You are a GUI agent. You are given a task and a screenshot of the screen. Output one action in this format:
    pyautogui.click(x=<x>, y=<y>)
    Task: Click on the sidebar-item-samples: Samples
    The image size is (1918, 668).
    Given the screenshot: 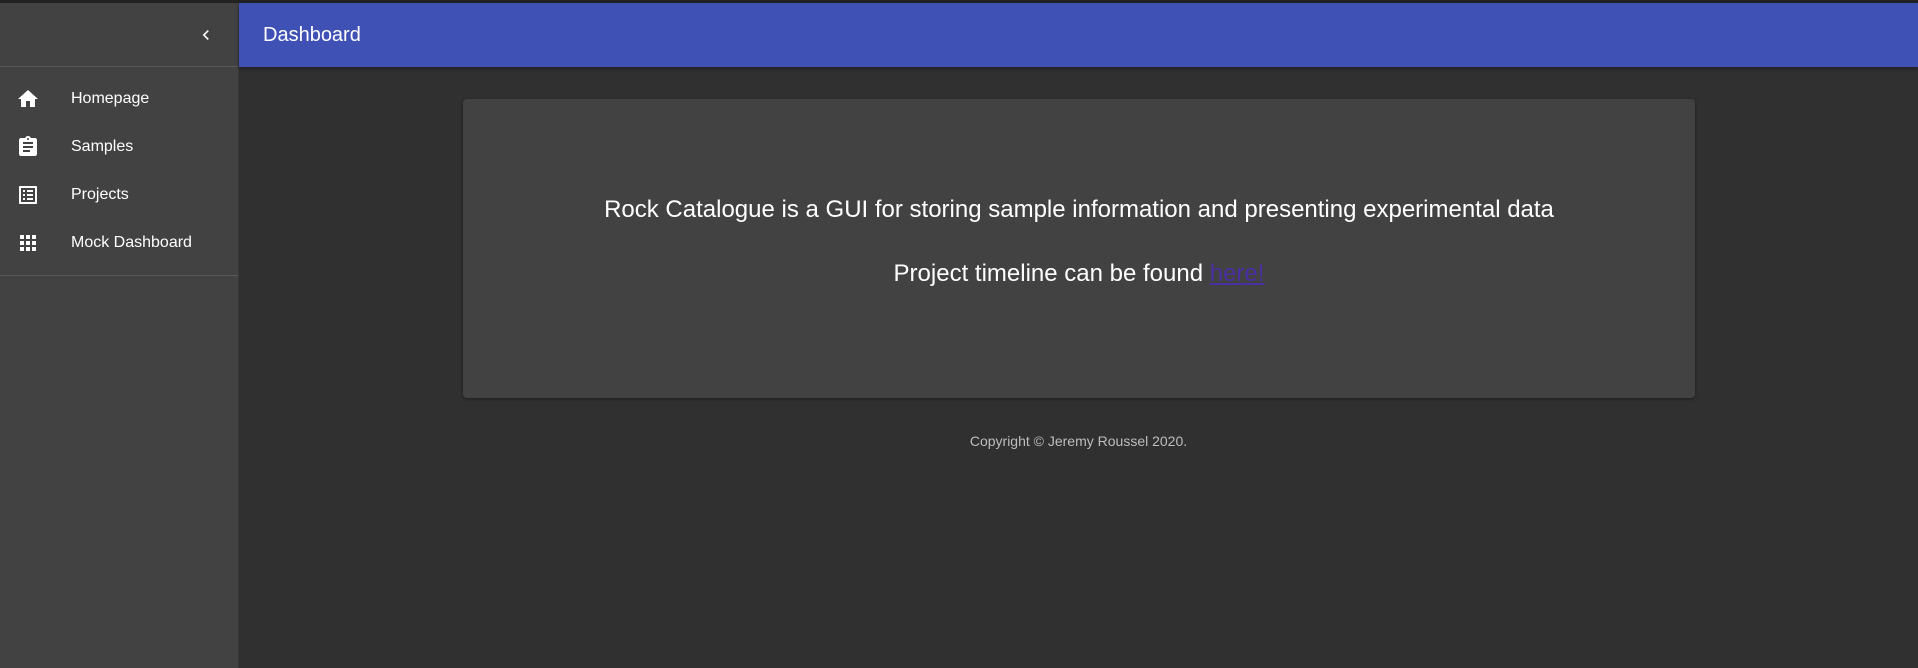 What is the action you would take?
    pyautogui.click(x=119, y=147)
    